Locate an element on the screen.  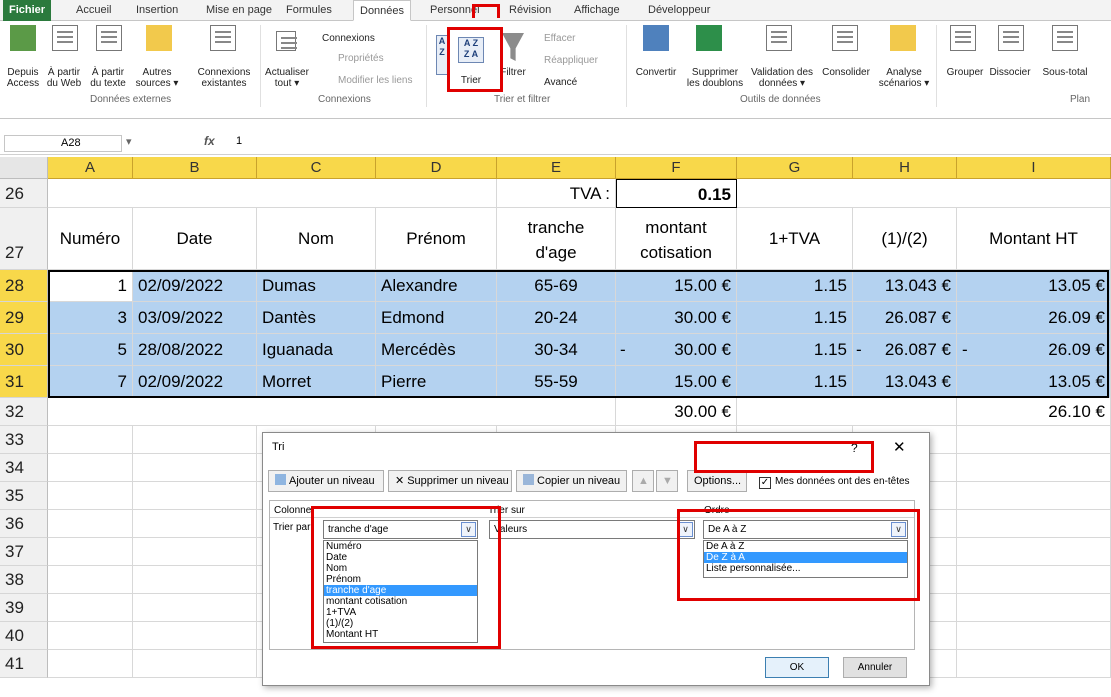
row-header: 35 is located at coordinates (24, 496).